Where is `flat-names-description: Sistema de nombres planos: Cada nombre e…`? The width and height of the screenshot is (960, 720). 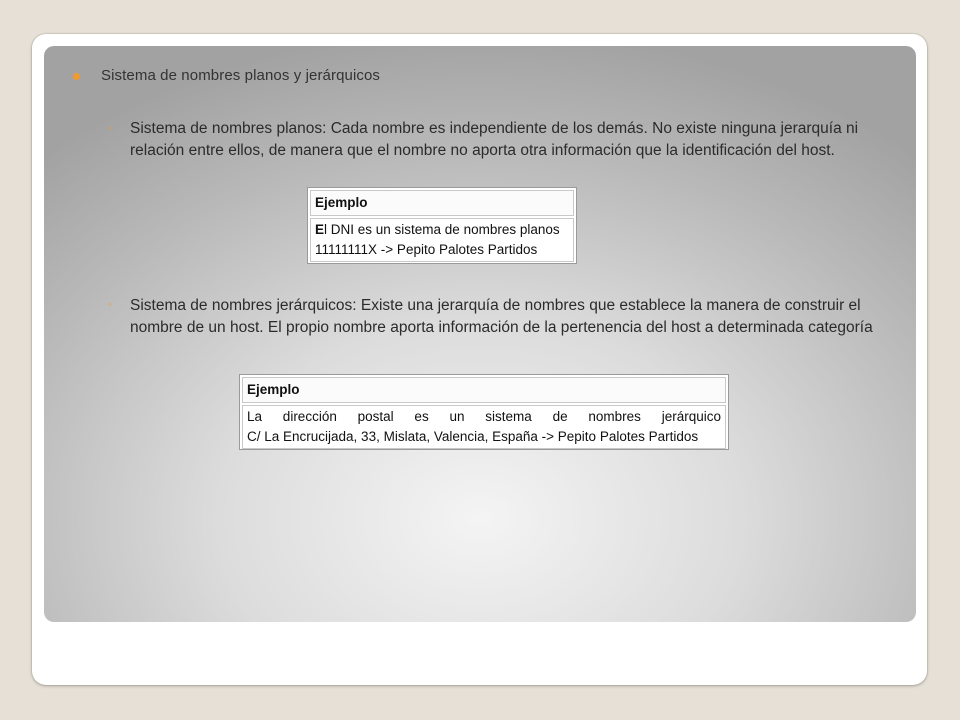 flat-names-description: Sistema de nombres planos: Cada nombre e… is located at coordinates (494, 139).